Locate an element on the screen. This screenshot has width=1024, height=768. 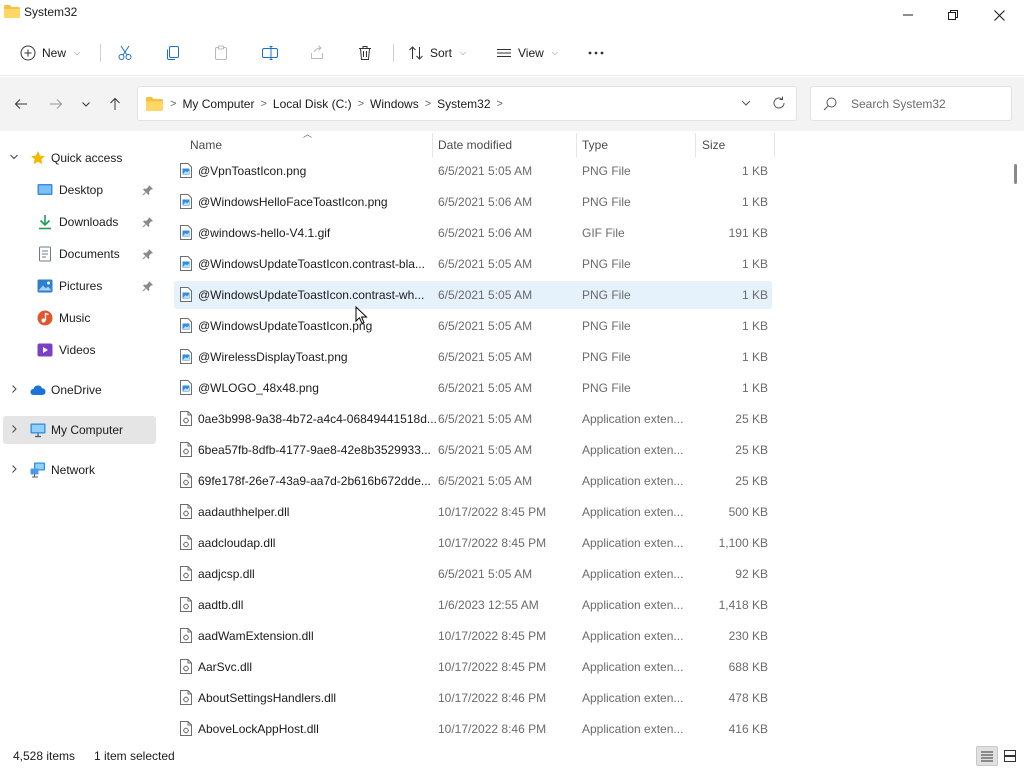
sidebar-item-my-computer: My Computer is located at coordinates (79, 430).